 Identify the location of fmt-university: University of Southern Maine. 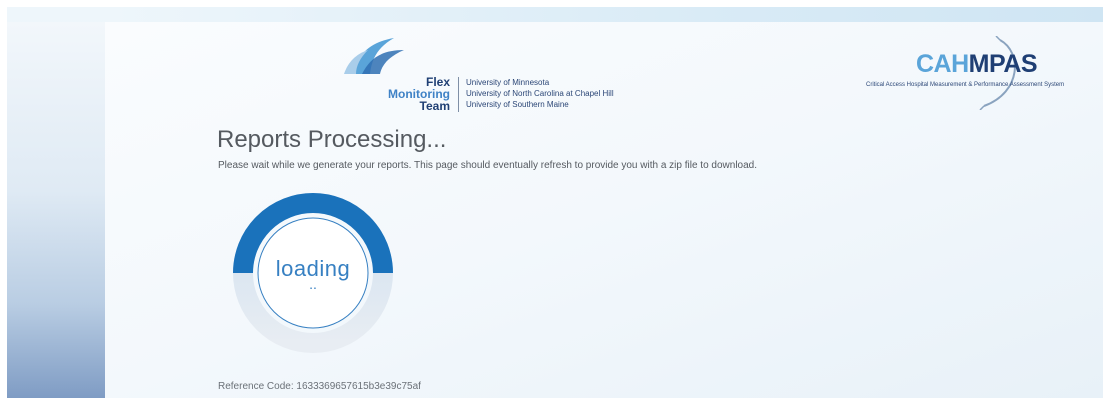
(517, 104).